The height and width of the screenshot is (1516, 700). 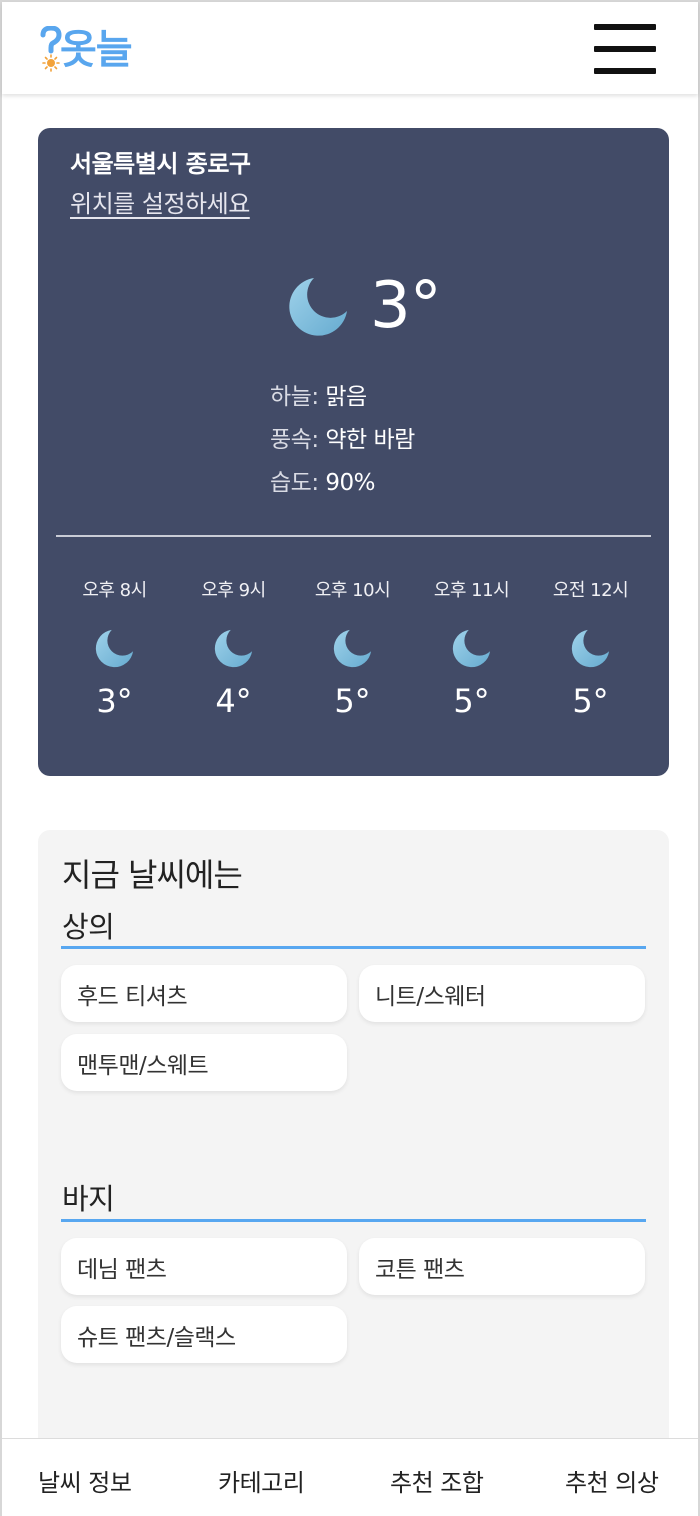 What do you see at coordinates (350, 48) in the screenshot?
I see `app-header: 옷늘` at bounding box center [350, 48].